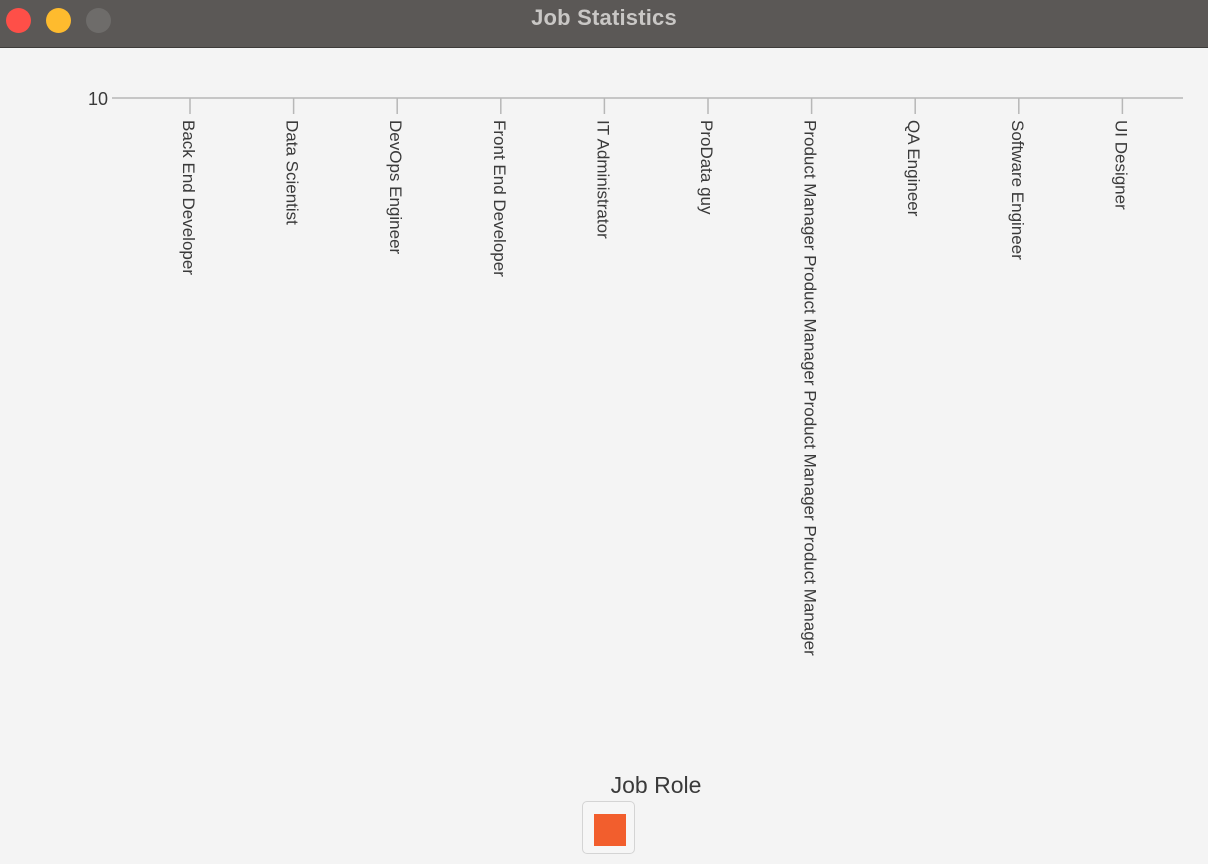 Image resolution: width=1208 pixels, height=864 pixels. I want to click on x-tick-label: ProData guy, so click(706, 167).